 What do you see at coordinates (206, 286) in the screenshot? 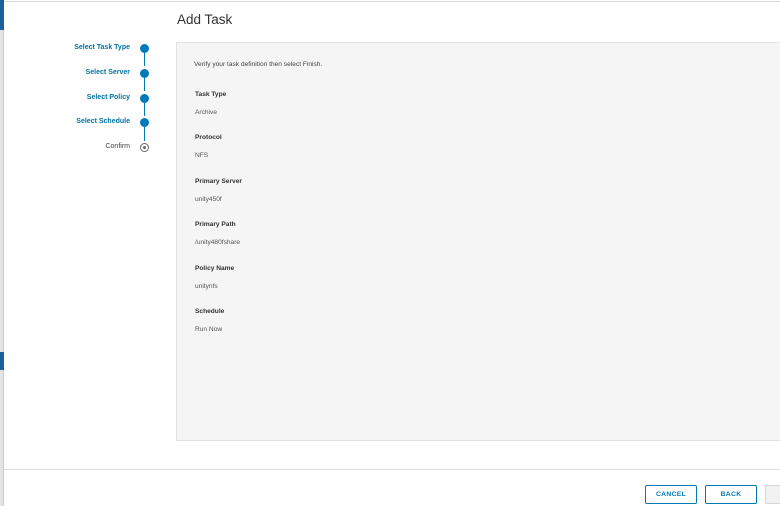
I see `field-value-policy-name: unitynfs` at bounding box center [206, 286].